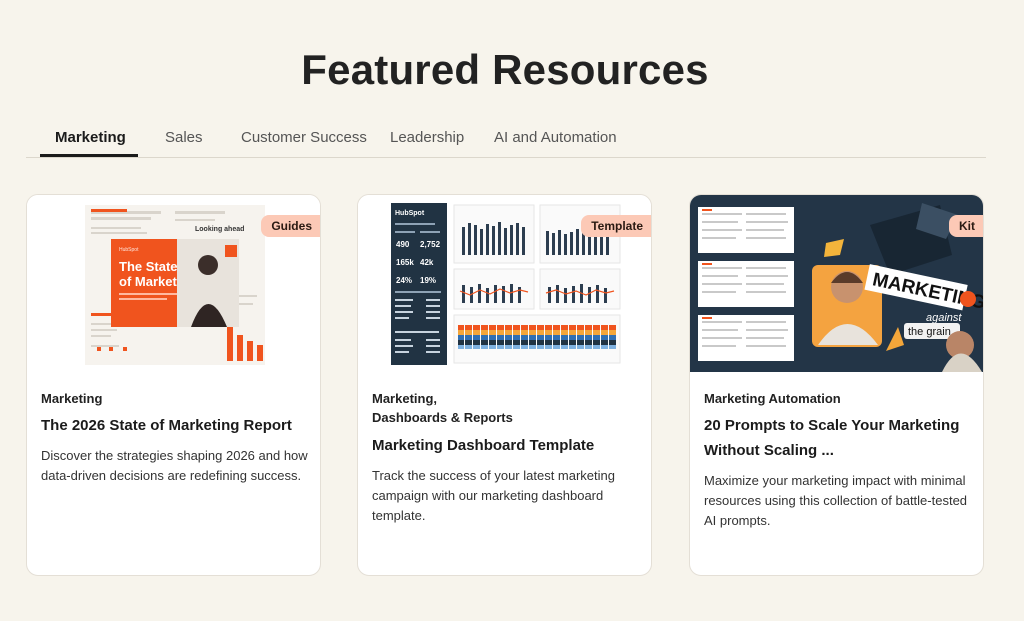 The height and width of the screenshot is (621, 1024). I want to click on card-thumbnail: MARKETING against the grain Kit, so click(836, 283).